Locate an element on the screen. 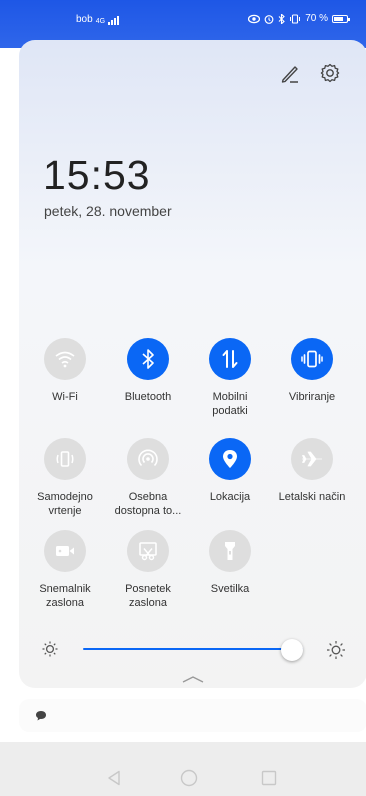 Image resolution: width=366 pixels, height=796 pixels. tile-location-label: Lokacija is located at coordinates (230, 497).